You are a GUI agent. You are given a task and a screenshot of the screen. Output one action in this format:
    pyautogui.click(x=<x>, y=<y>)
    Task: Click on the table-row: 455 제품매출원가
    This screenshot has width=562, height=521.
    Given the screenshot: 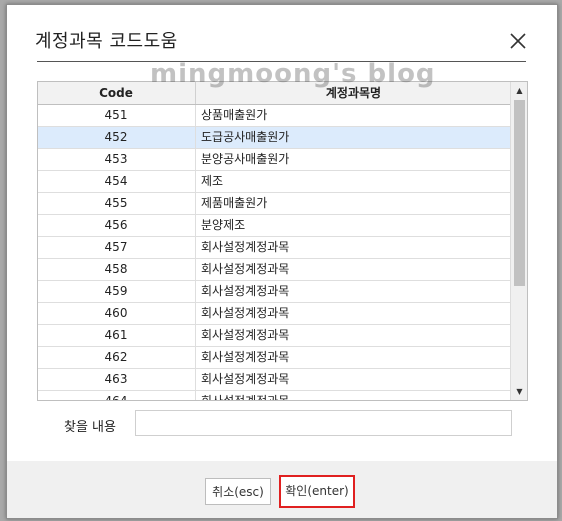 What is the action you would take?
    pyautogui.click(x=274, y=204)
    